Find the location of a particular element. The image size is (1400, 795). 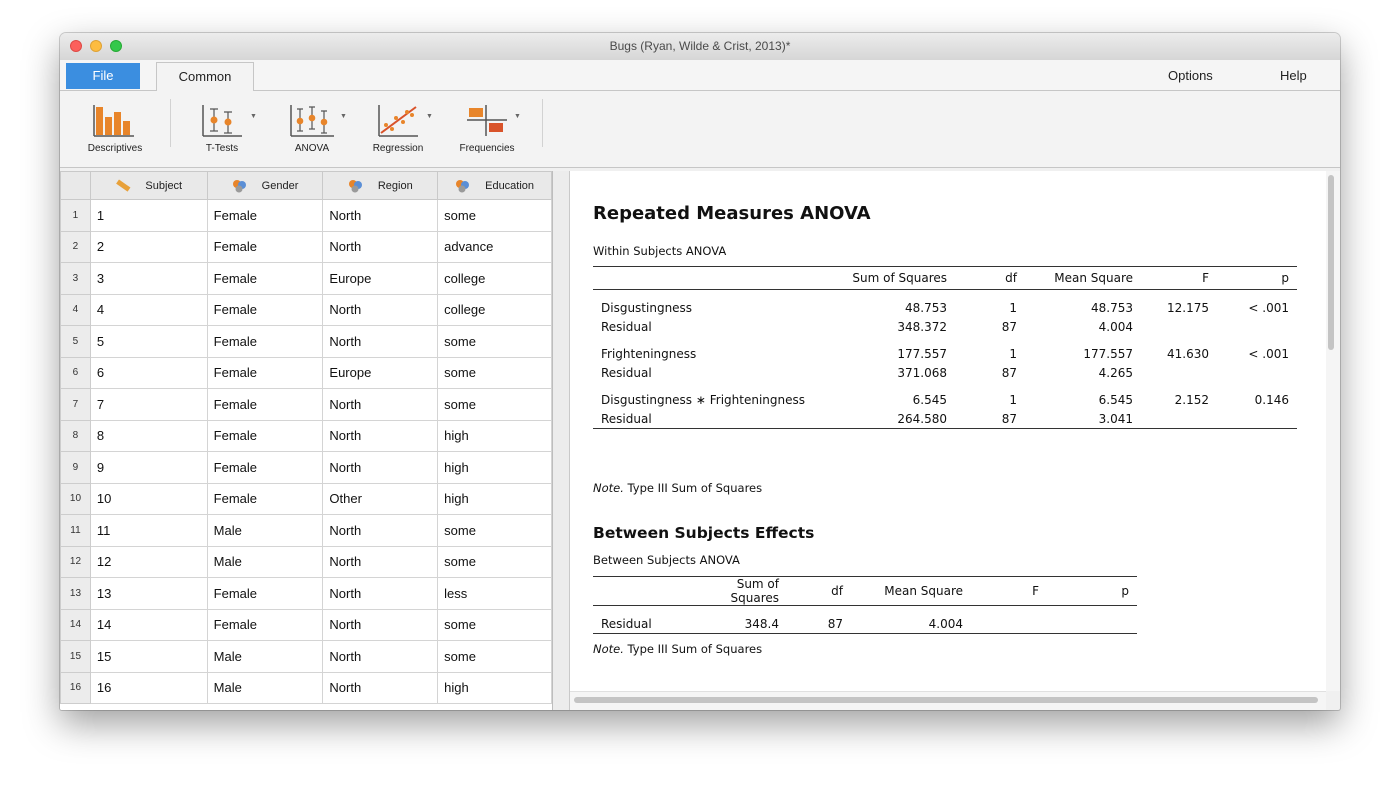

row-number: 13 is located at coordinates (75, 593).